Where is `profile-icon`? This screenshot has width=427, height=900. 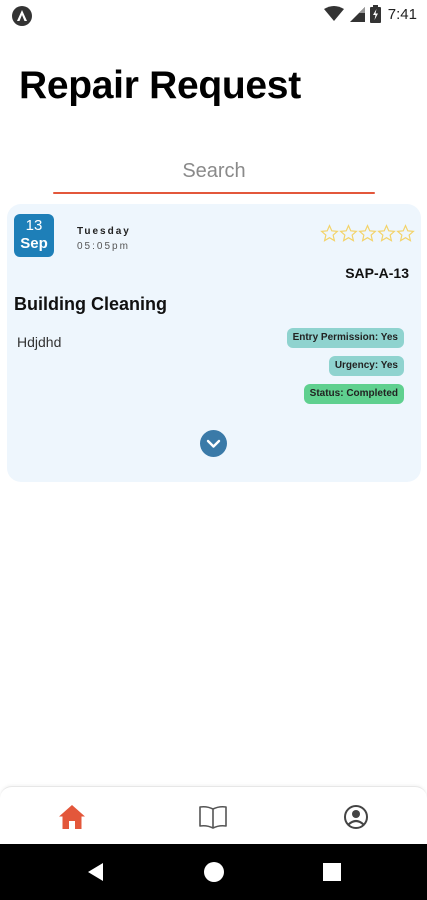
profile-icon is located at coordinates (356, 817).